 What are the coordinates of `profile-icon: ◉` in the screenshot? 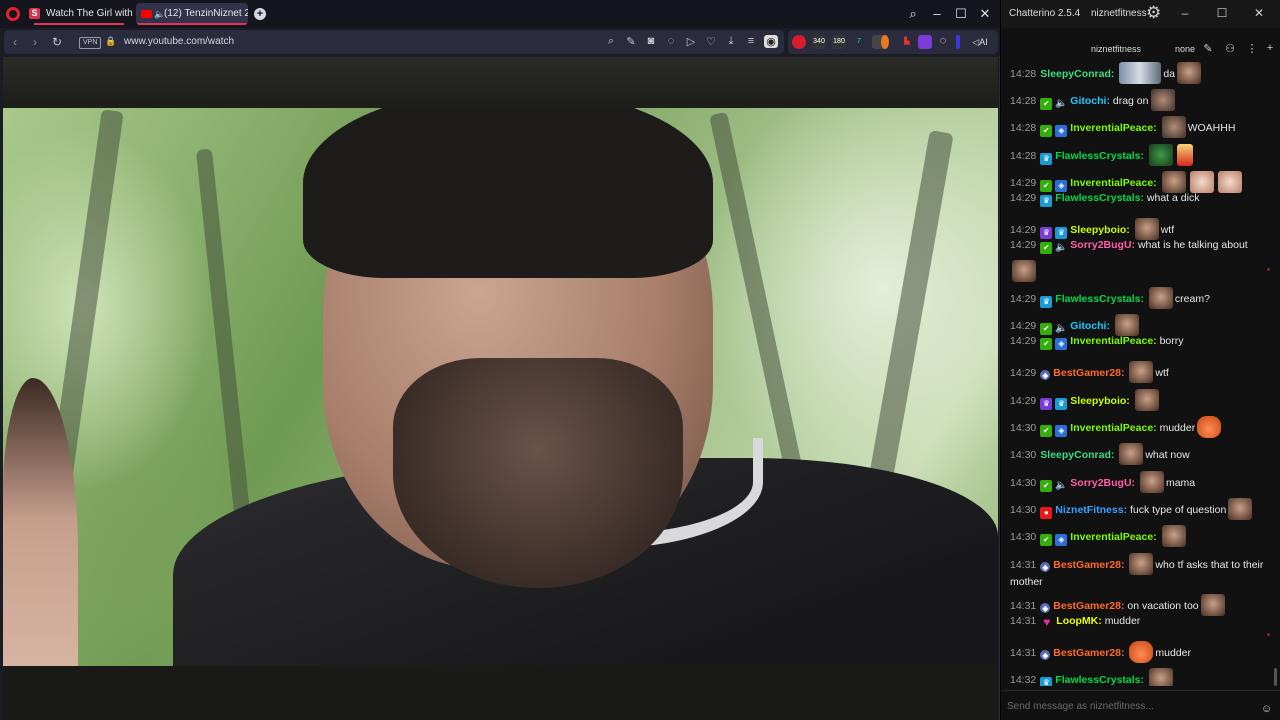 It's located at (771, 41).